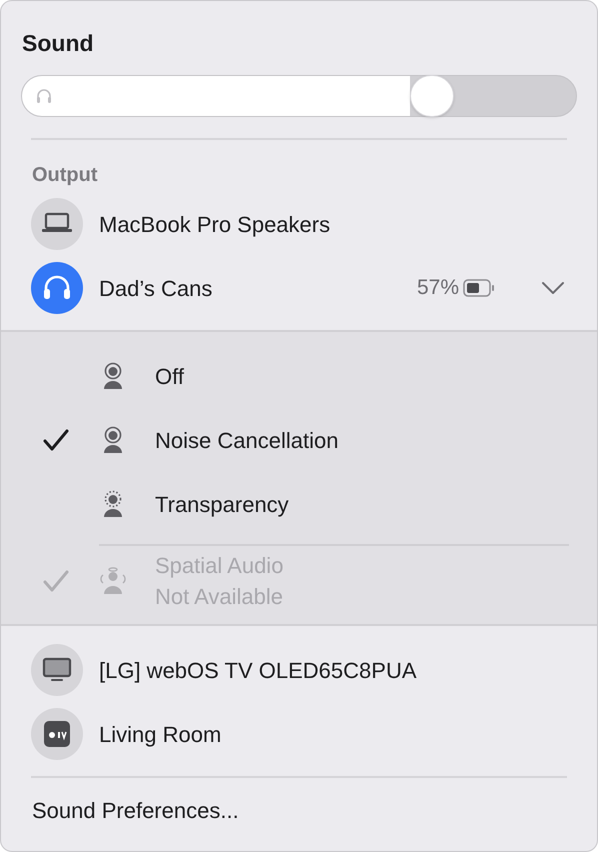 The image size is (598, 852). What do you see at coordinates (246, 440) in the screenshot?
I see `mode-label: Noise Cancellation` at bounding box center [246, 440].